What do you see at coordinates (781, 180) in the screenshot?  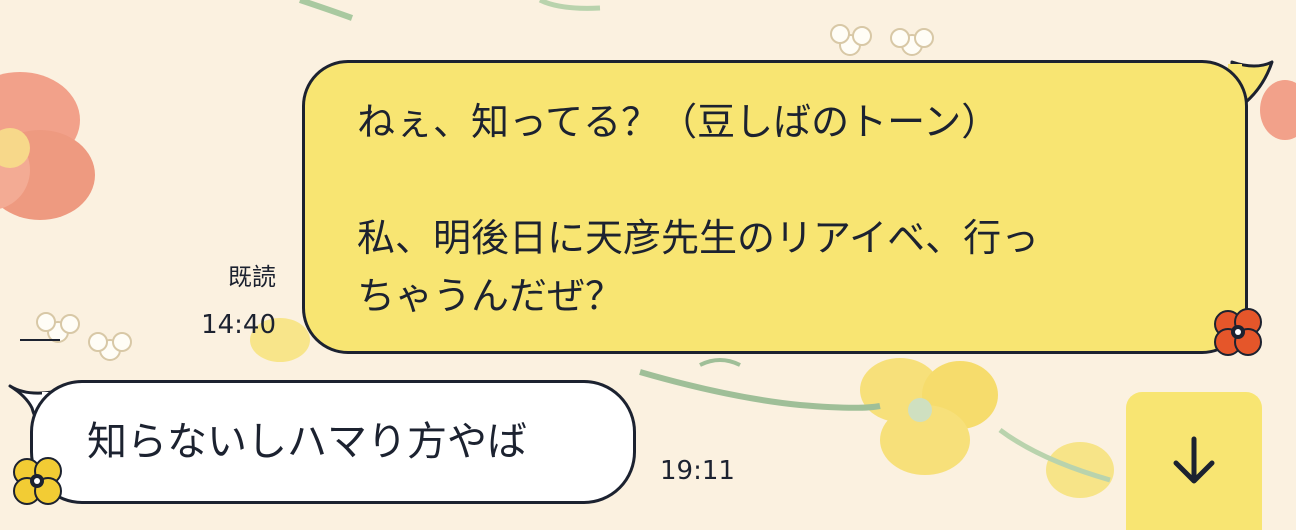 I see `outgoing-message-blank-line` at bounding box center [781, 180].